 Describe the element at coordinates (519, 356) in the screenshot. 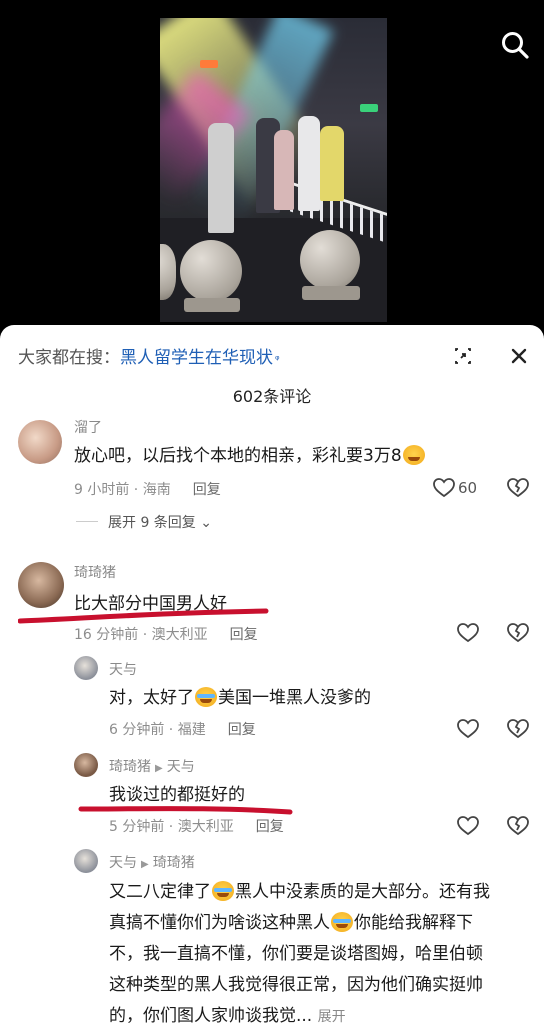

I see `close-icon` at that location.